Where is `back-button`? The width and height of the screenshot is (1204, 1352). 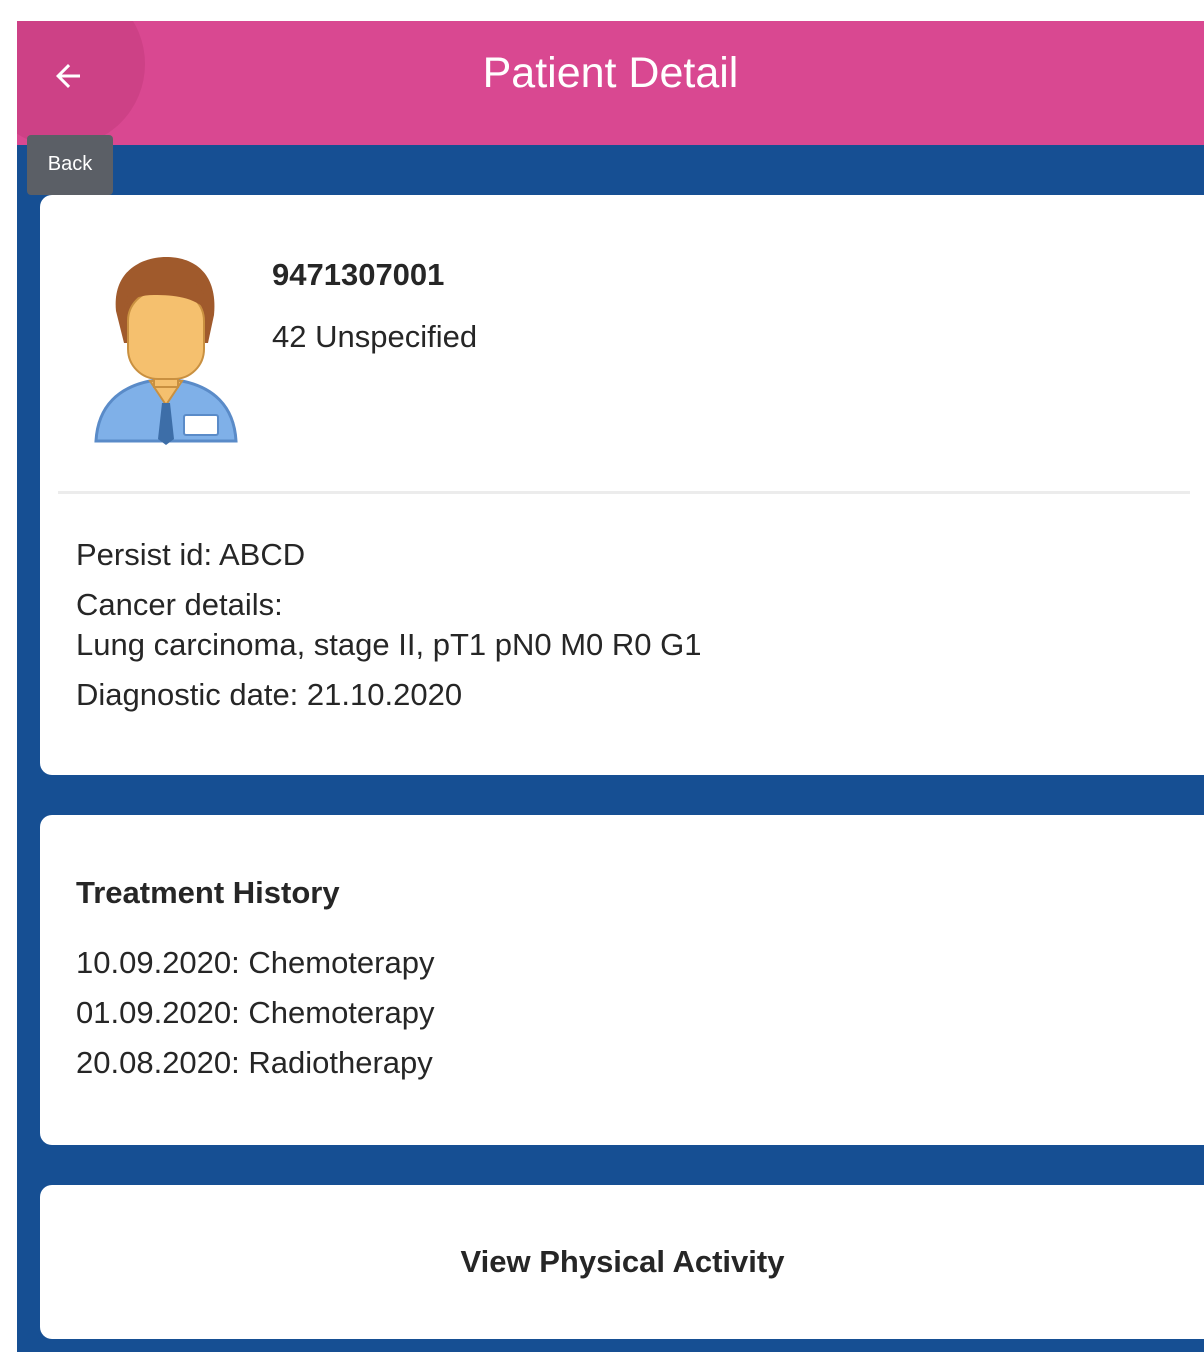
back-button is located at coordinates (68, 76).